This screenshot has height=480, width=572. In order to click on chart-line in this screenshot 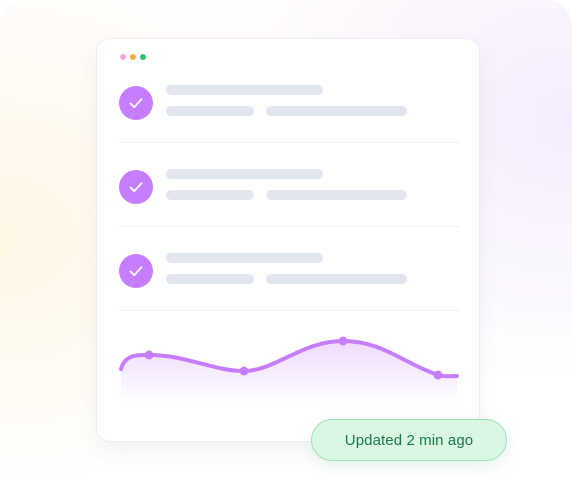, I will do `click(289, 359)`.